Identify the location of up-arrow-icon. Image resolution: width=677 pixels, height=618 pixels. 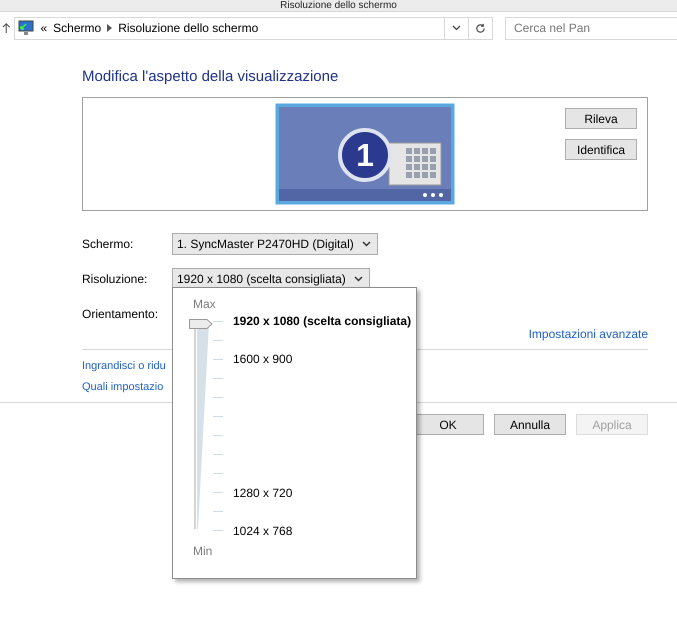
(6, 28).